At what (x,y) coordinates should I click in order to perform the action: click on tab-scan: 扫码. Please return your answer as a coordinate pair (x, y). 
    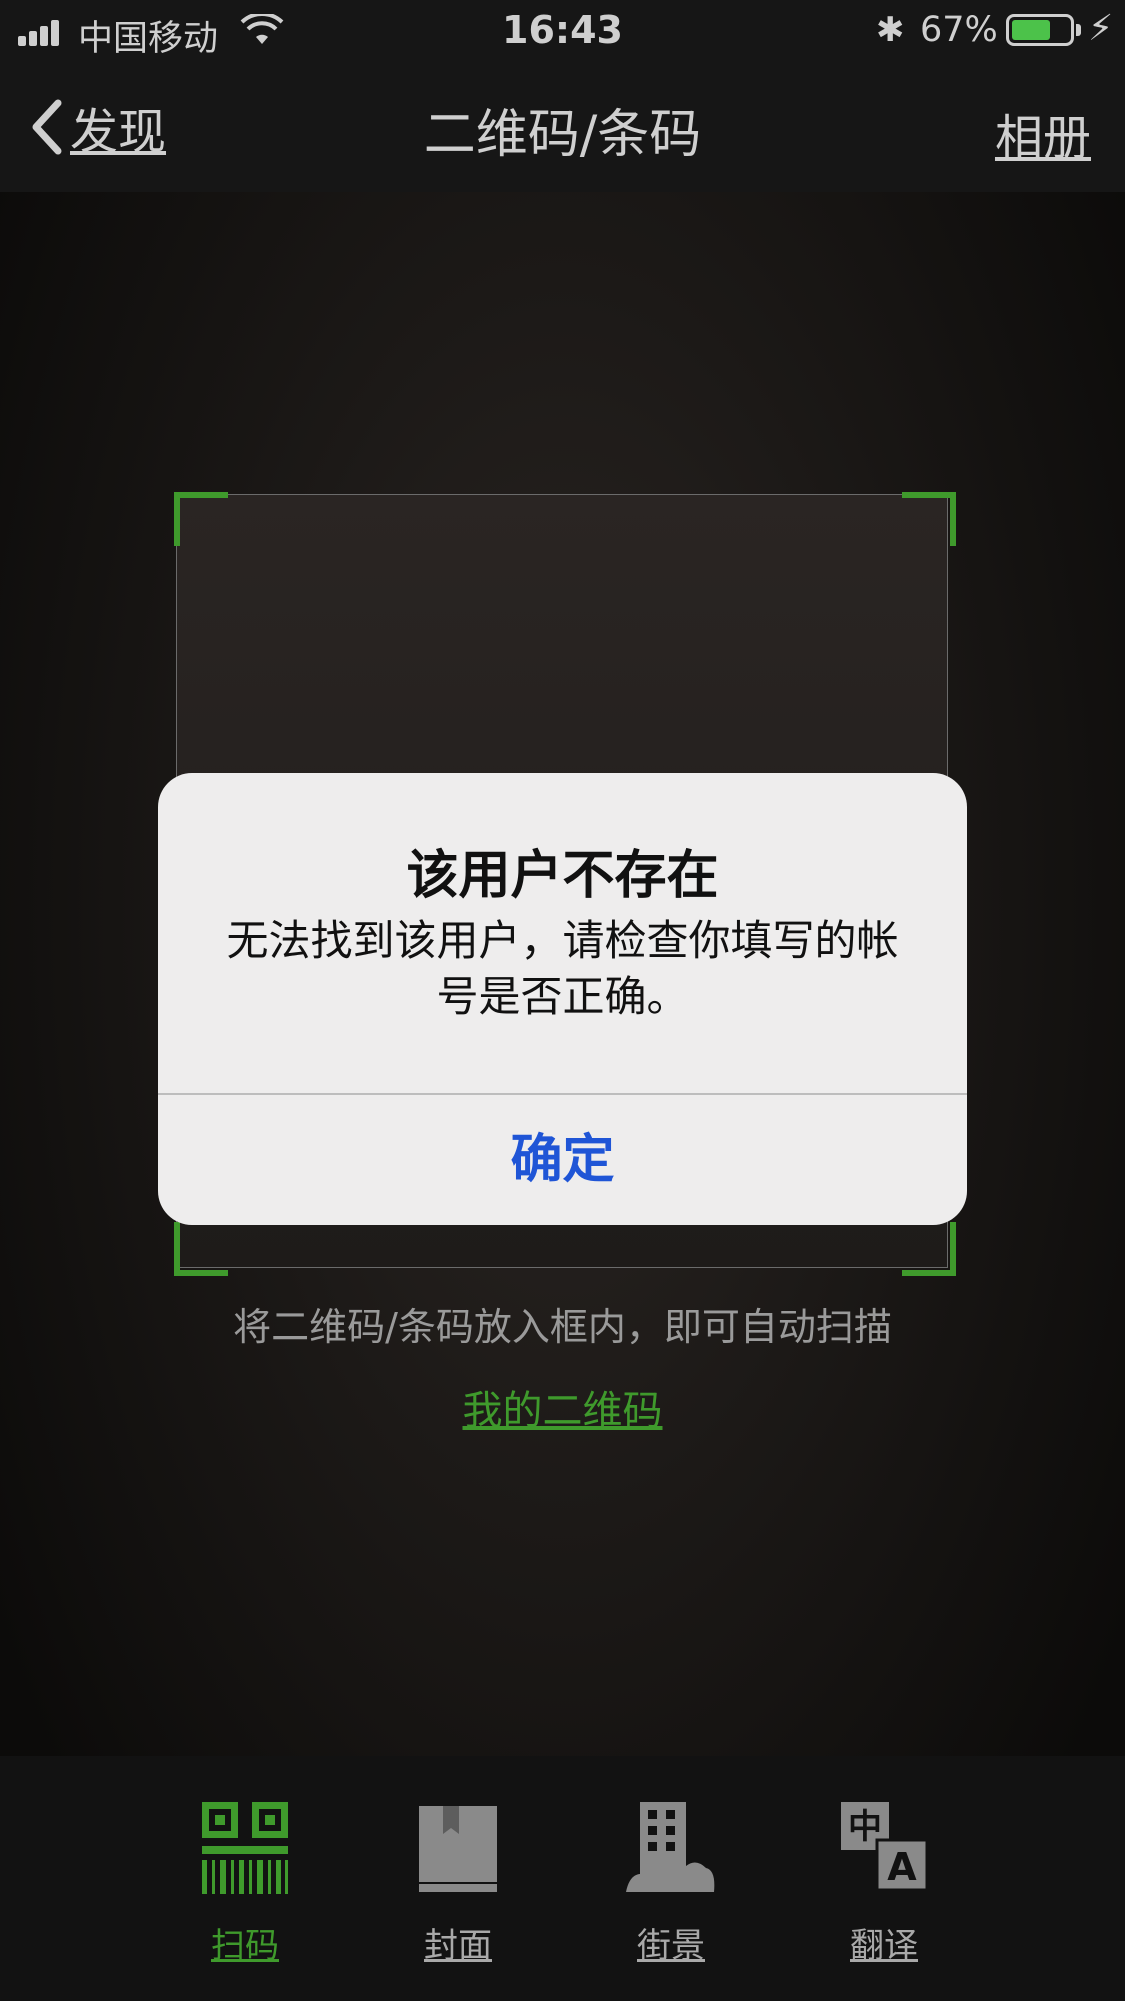
    Looking at the image, I should click on (245, 1885).